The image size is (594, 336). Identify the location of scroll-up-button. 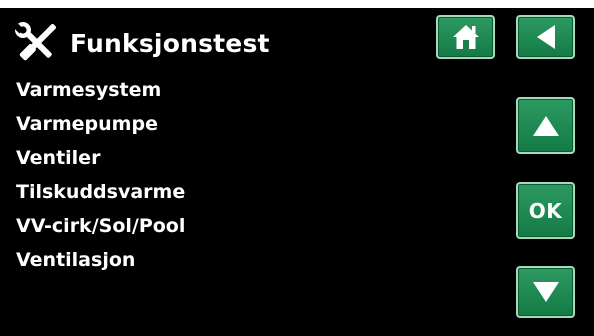
(545, 125).